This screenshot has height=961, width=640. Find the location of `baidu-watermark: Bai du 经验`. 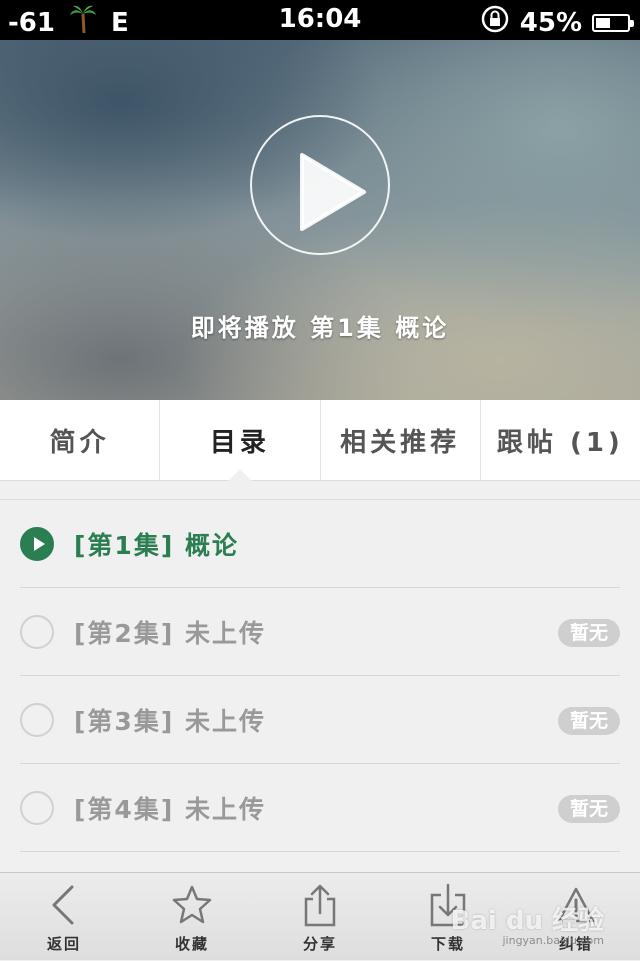

baidu-watermark: Bai du 经验 is located at coordinates (527, 921).